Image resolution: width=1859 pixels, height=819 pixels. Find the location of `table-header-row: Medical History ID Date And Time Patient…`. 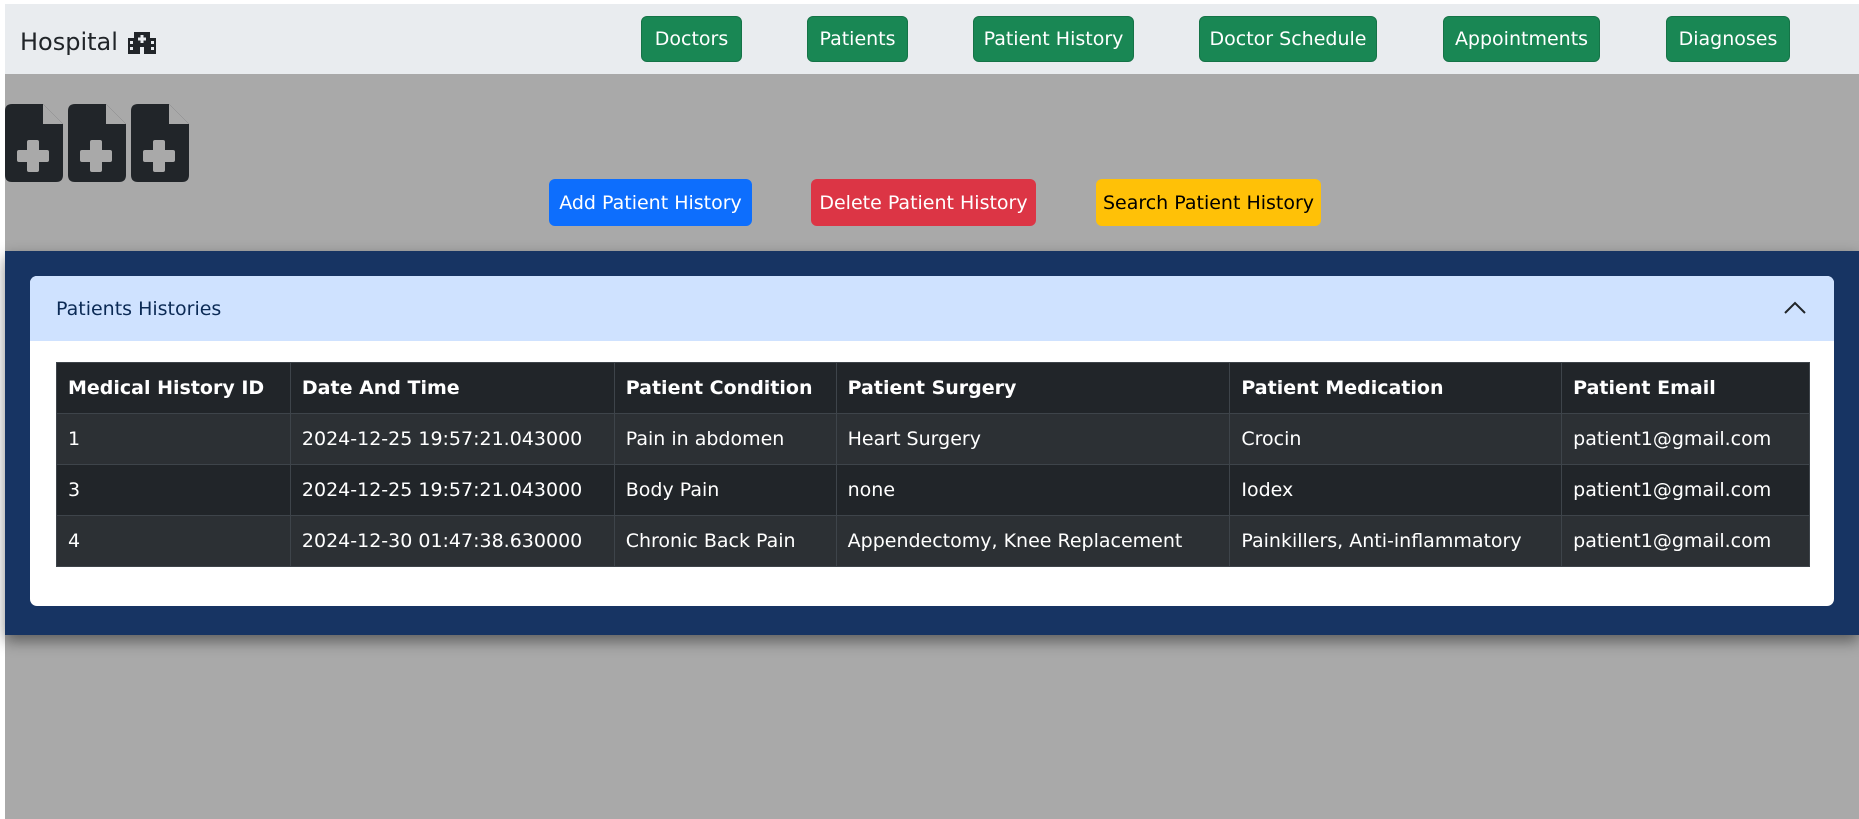

table-header-row: Medical History ID Date And Time Patient… is located at coordinates (933, 388).